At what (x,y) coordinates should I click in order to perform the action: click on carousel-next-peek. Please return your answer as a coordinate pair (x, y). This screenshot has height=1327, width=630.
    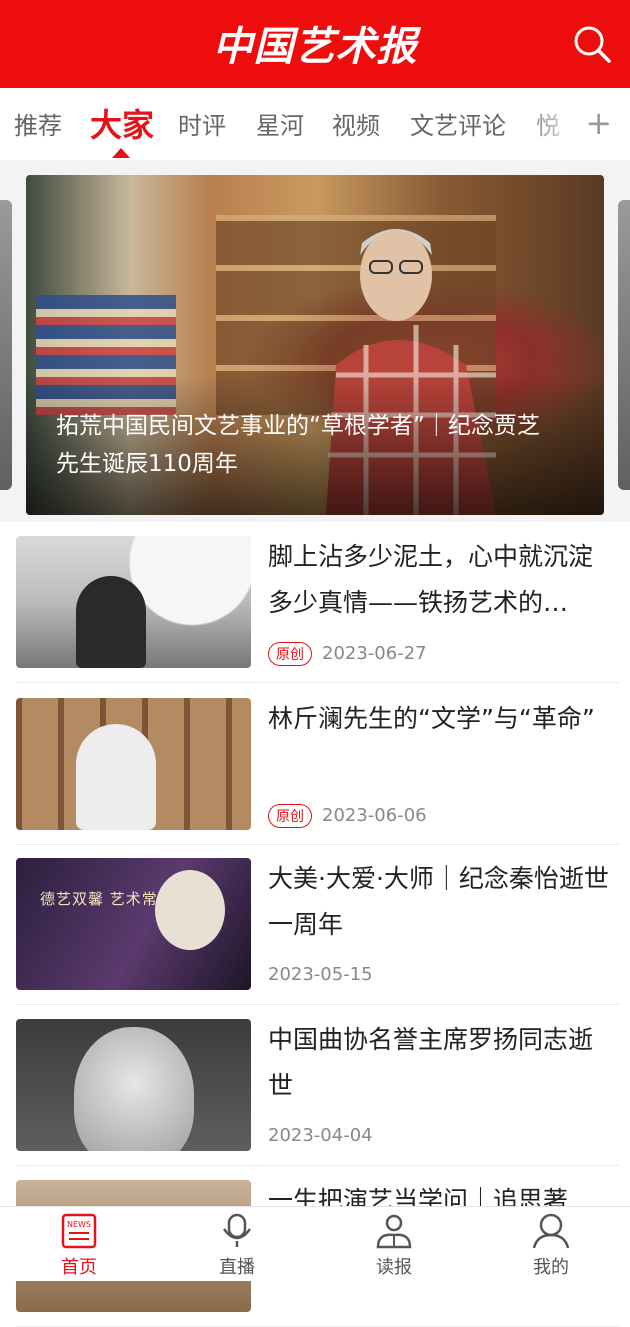
    Looking at the image, I should click on (624, 345).